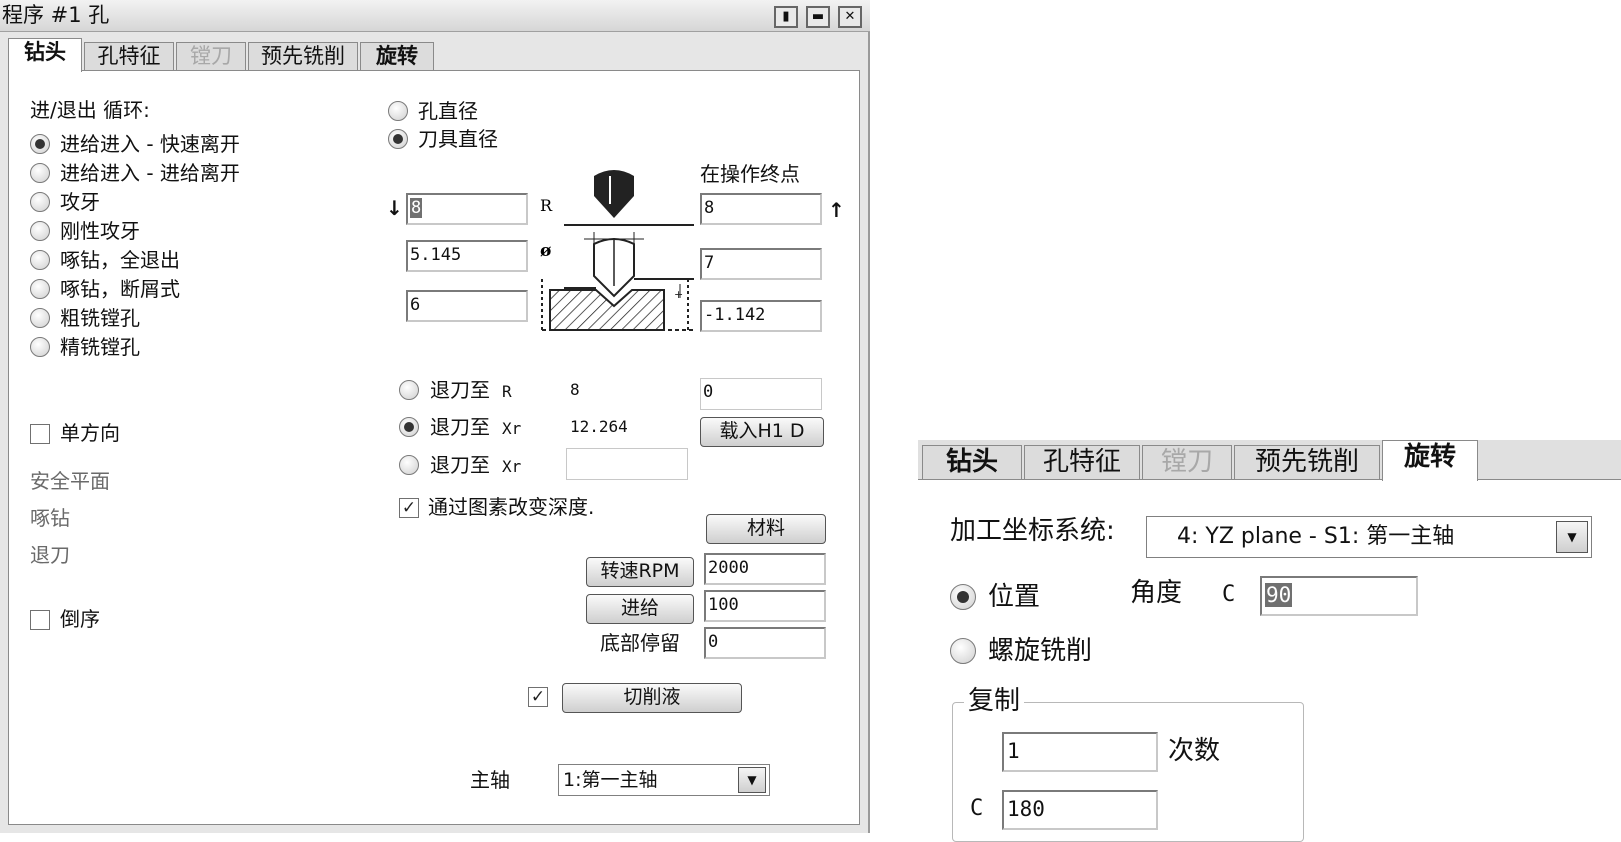  Describe the element at coordinates (40, 144) in the screenshot. I see `radio-cycle-feed-rapid` at that location.